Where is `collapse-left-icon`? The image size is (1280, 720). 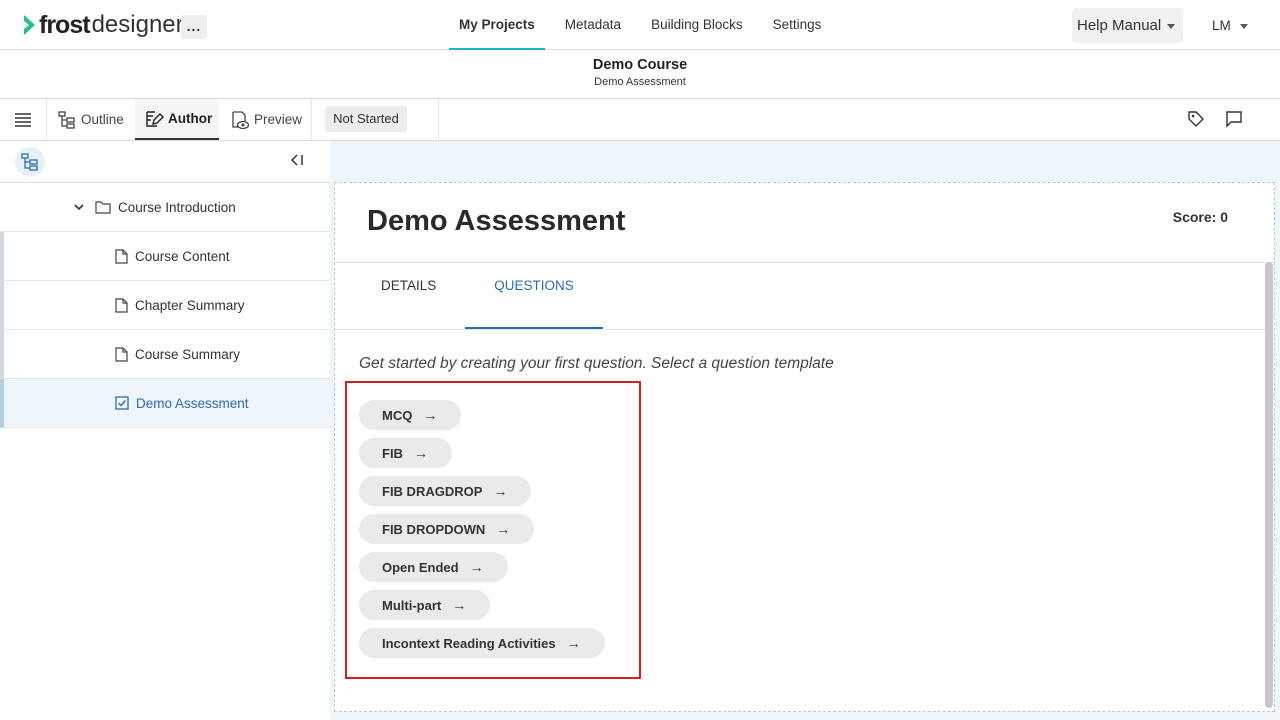
collapse-left-icon is located at coordinates (296, 160).